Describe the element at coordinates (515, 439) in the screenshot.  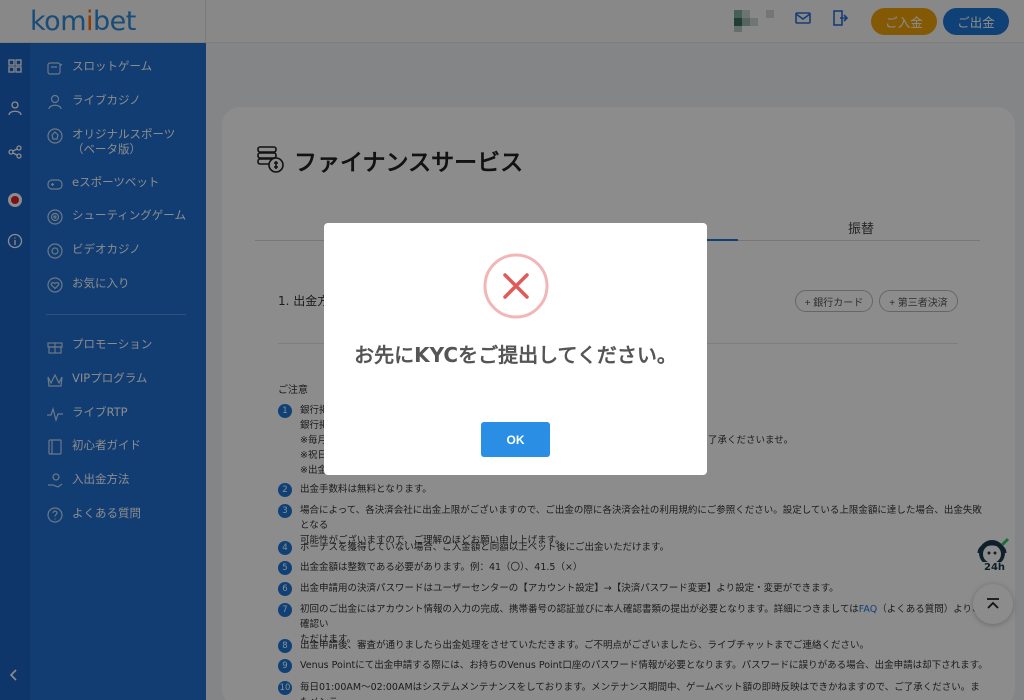
I see `ok-button: OK` at that location.